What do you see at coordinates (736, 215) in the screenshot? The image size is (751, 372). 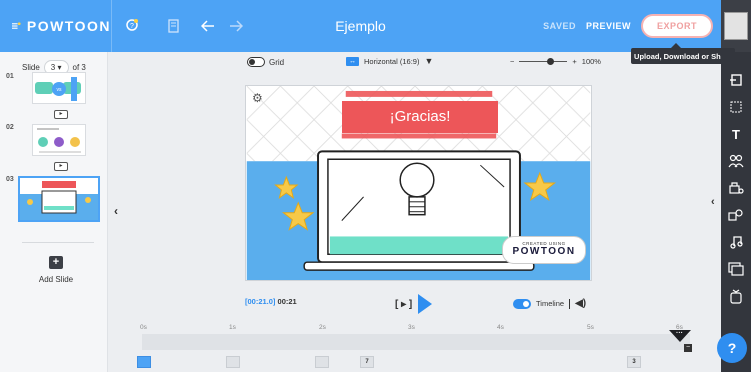 I see `shapes-icon` at bounding box center [736, 215].